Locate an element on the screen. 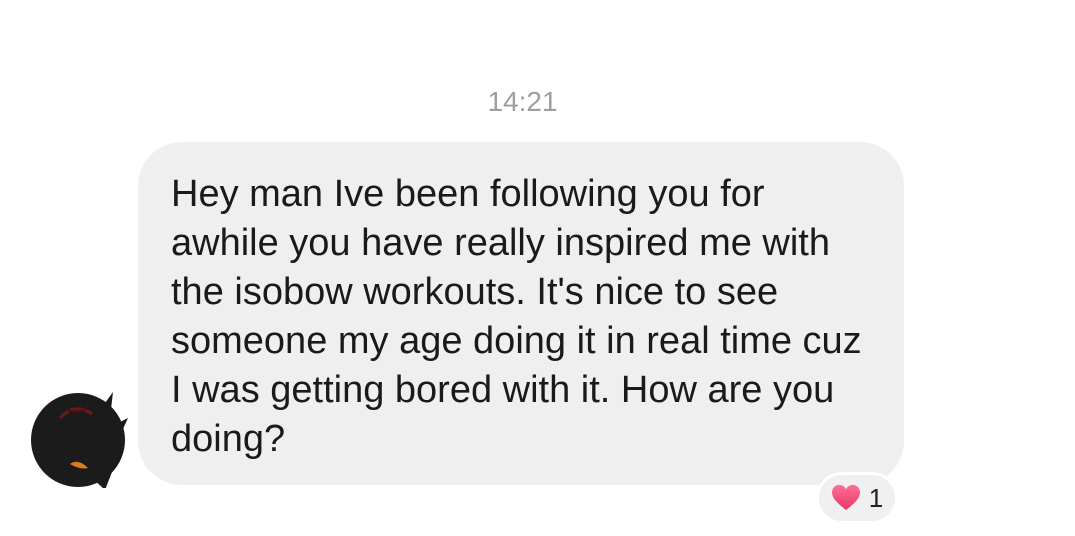 This screenshot has width=1075, height=536. avatar-image is located at coordinates (79, 441).